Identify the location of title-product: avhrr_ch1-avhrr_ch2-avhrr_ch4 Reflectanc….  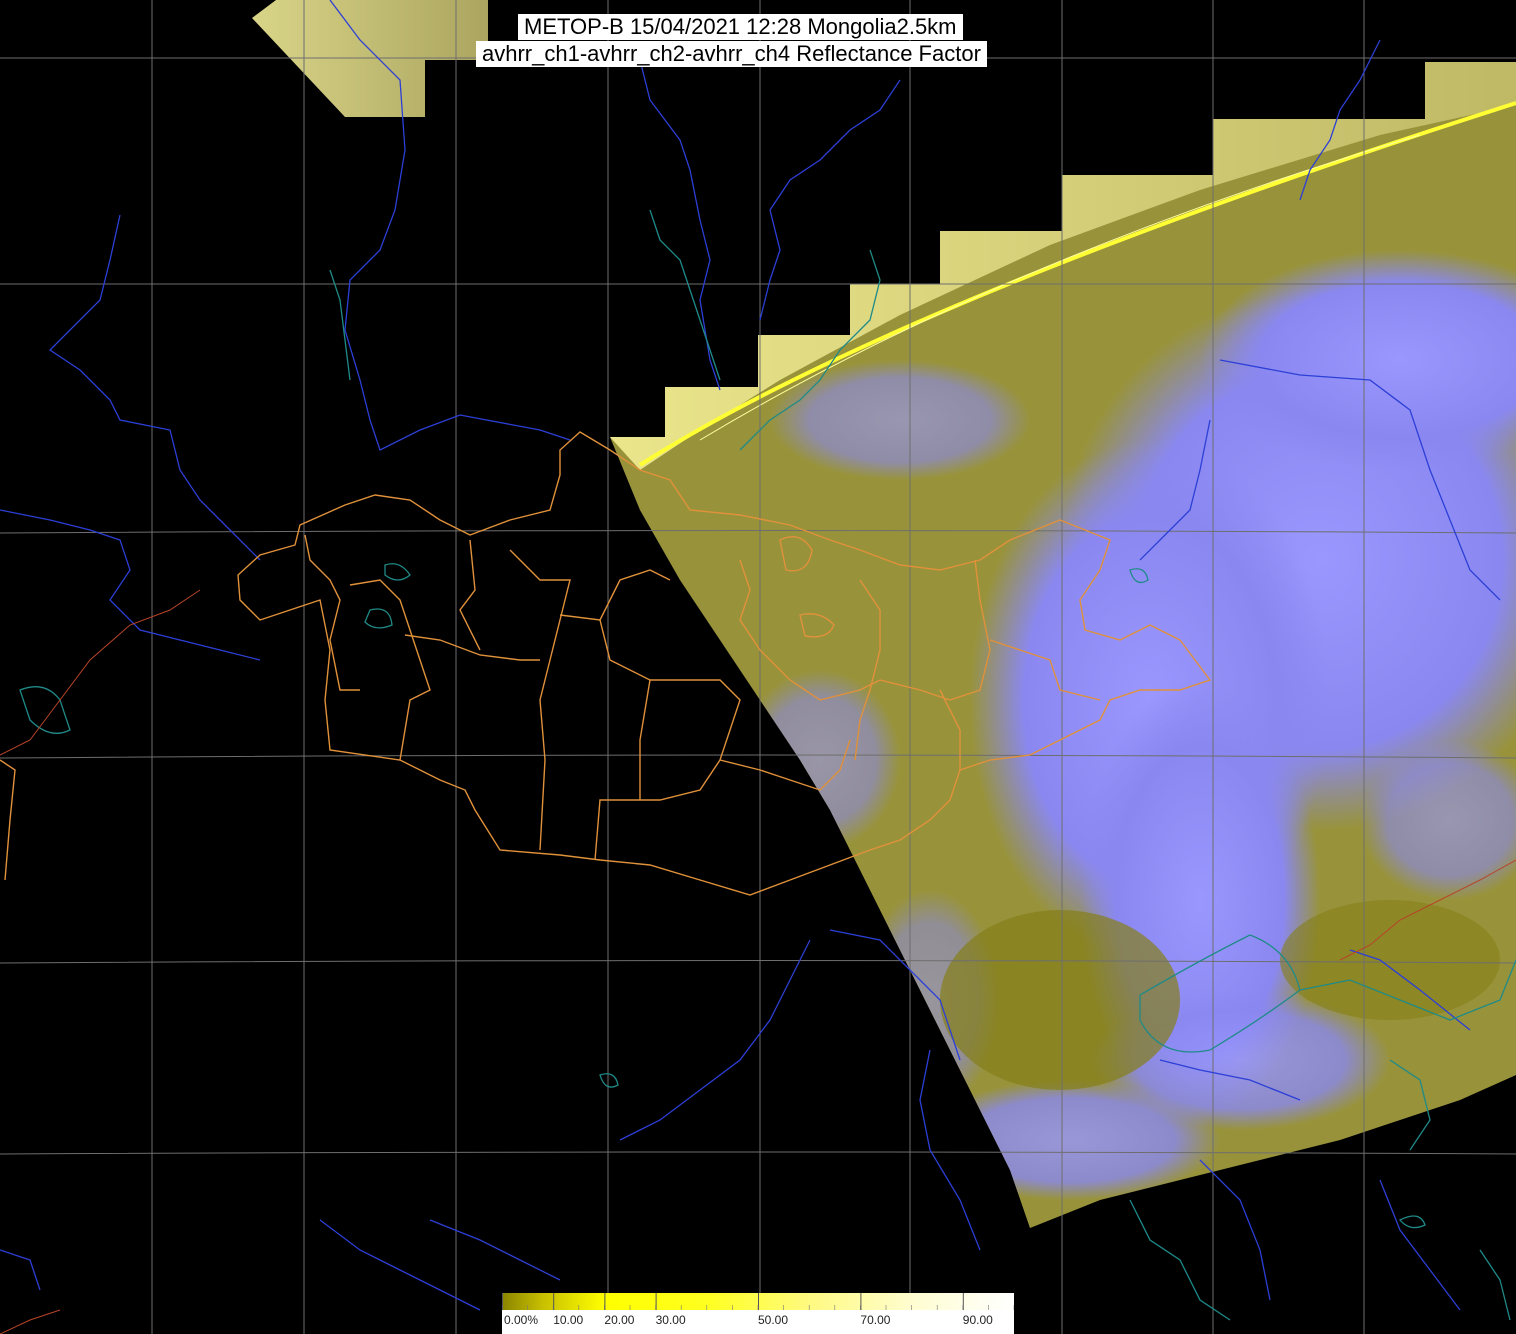
(731, 54).